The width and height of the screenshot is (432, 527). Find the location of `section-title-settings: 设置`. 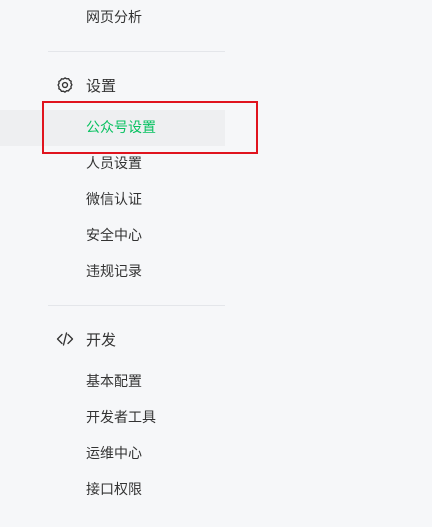

section-title-settings: 设置 is located at coordinates (101, 85).